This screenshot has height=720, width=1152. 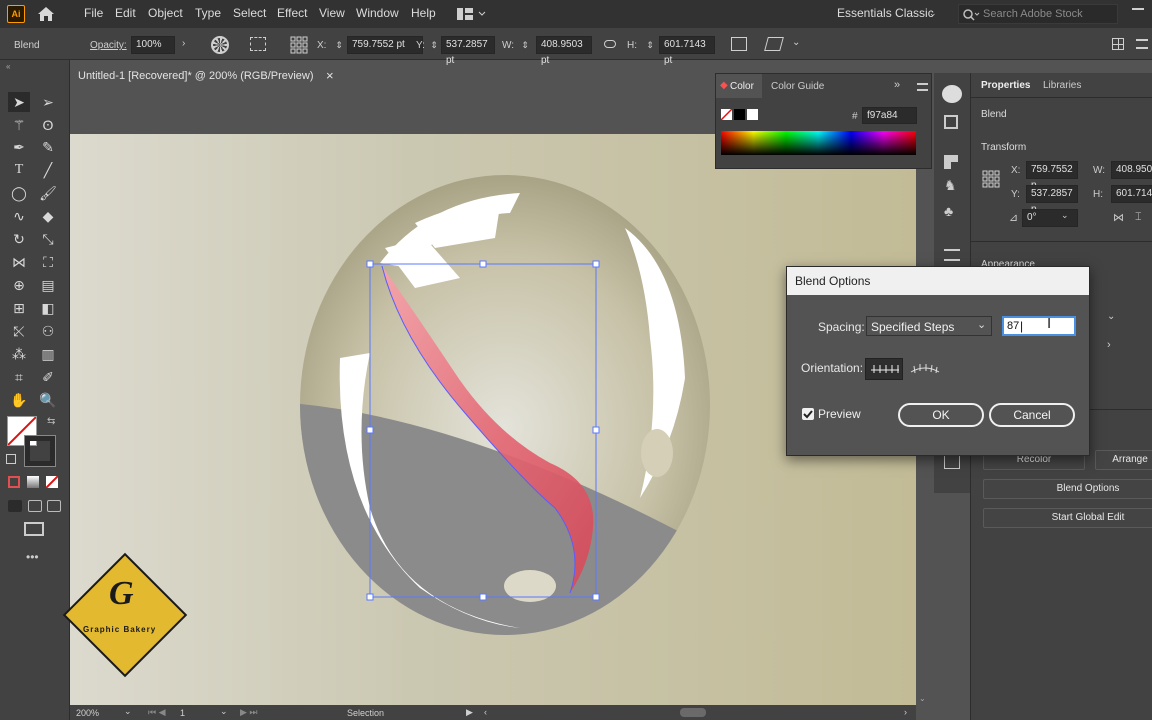 I want to click on menu-icon, so click(x=1142, y=44).